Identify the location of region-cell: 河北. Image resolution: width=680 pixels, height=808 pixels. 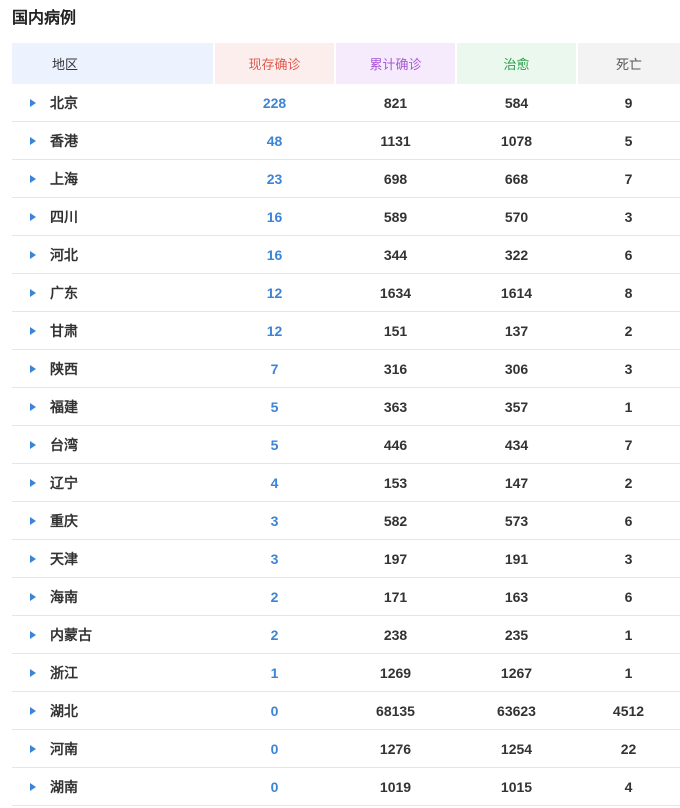
(113, 254).